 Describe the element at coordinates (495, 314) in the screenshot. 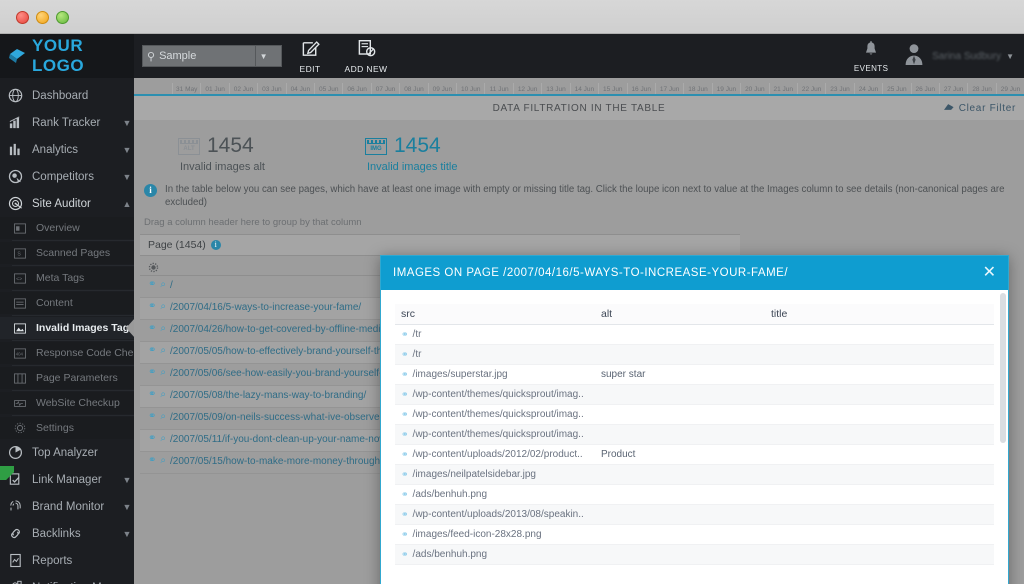

I see `column-header-src: src` at that location.